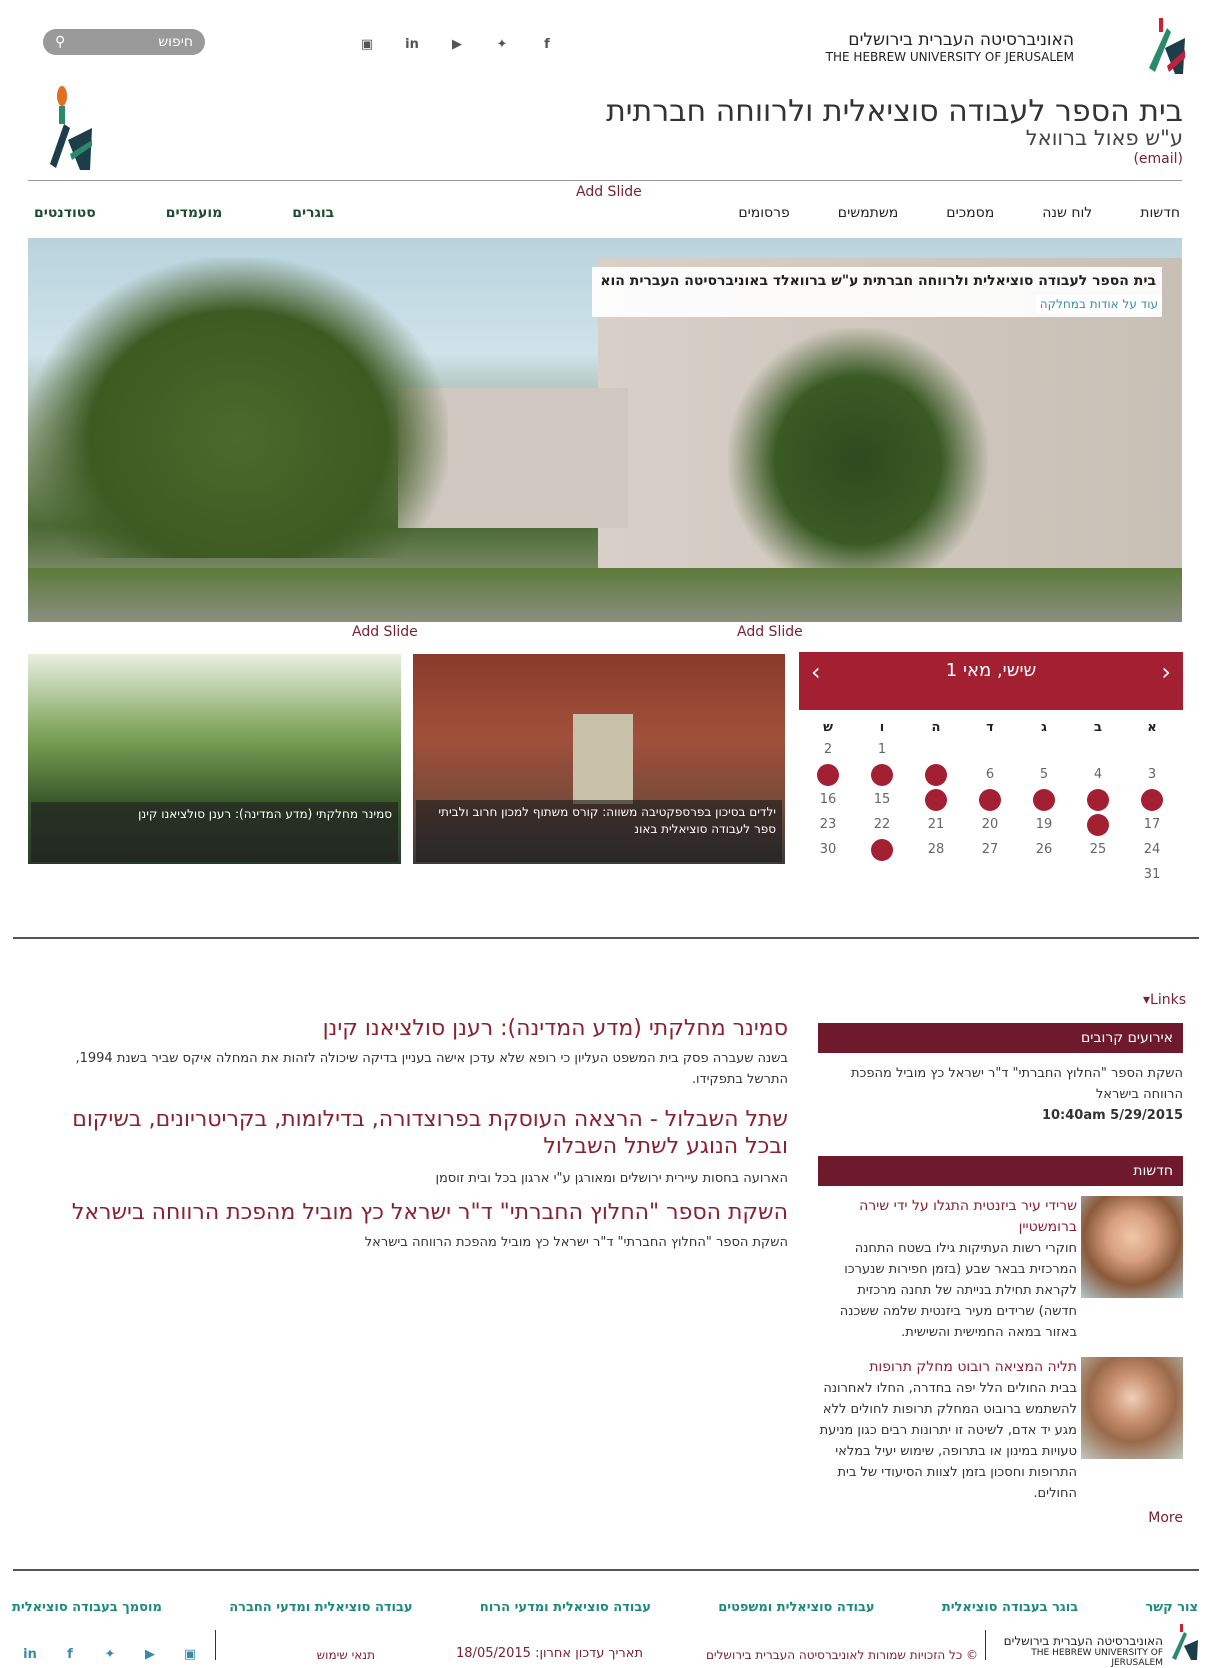  I want to click on nav-publications: פרסומים, so click(763, 213).